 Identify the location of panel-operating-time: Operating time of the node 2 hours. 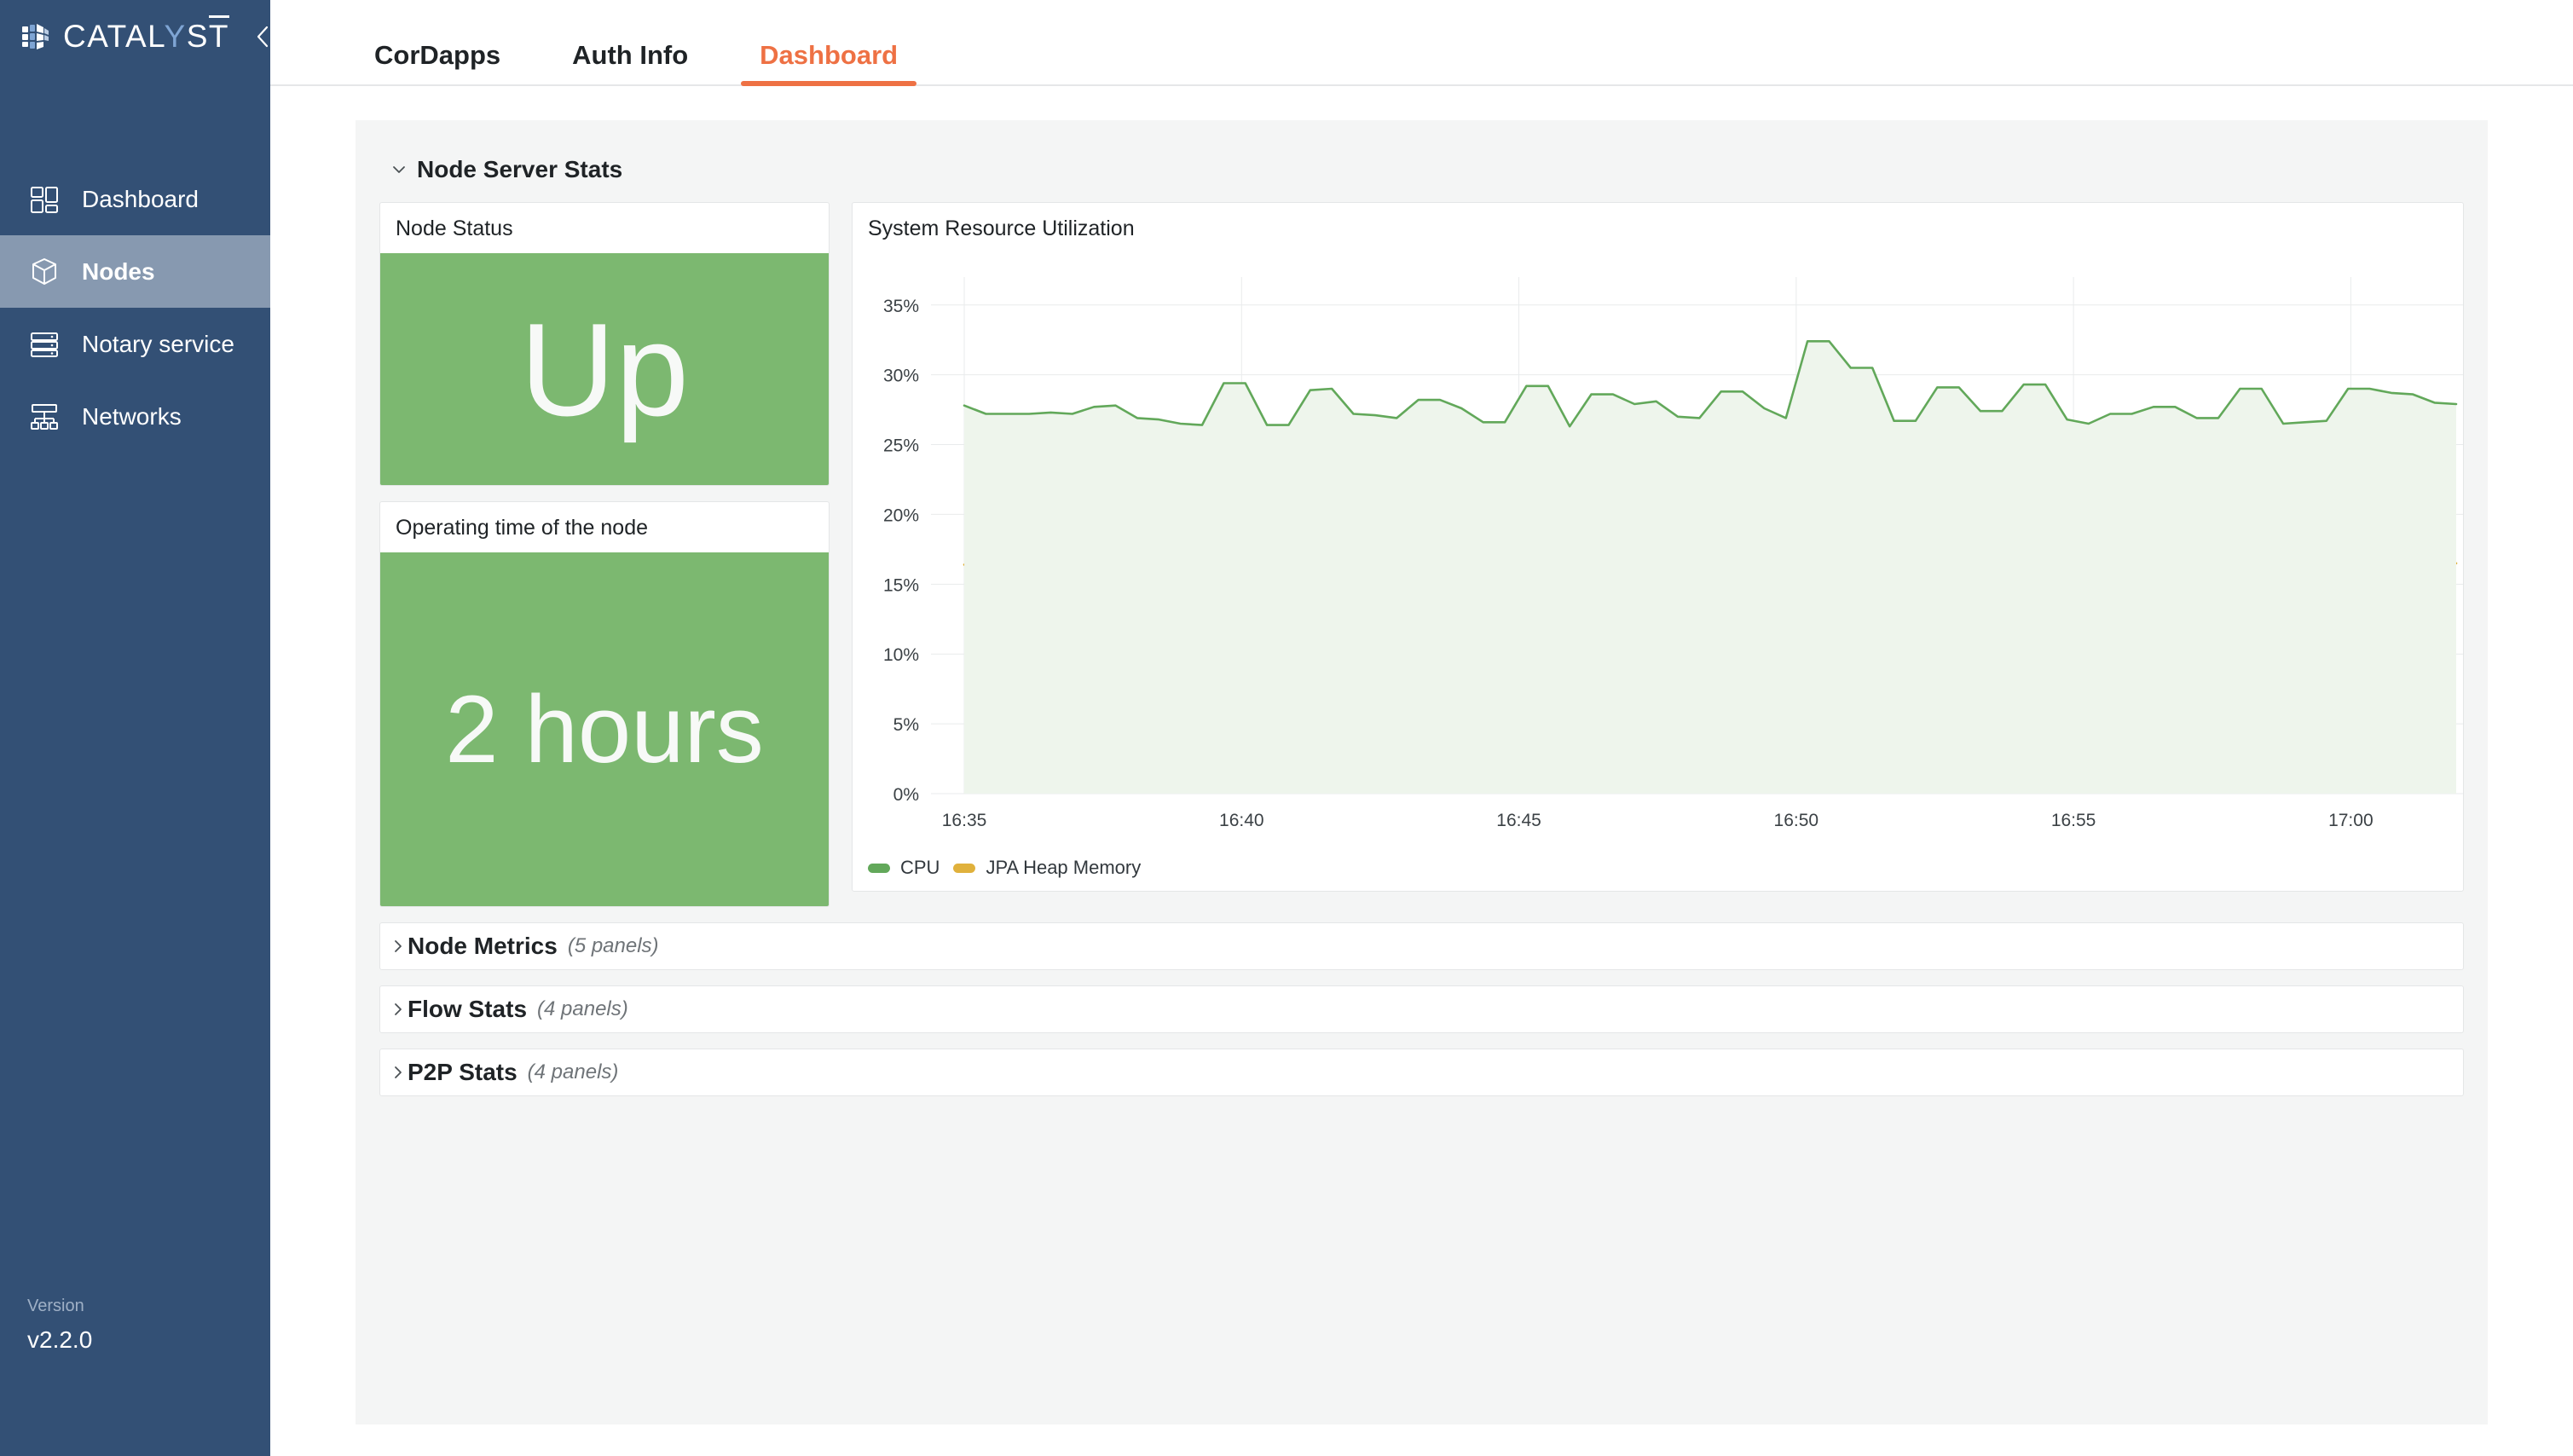
(604, 704).